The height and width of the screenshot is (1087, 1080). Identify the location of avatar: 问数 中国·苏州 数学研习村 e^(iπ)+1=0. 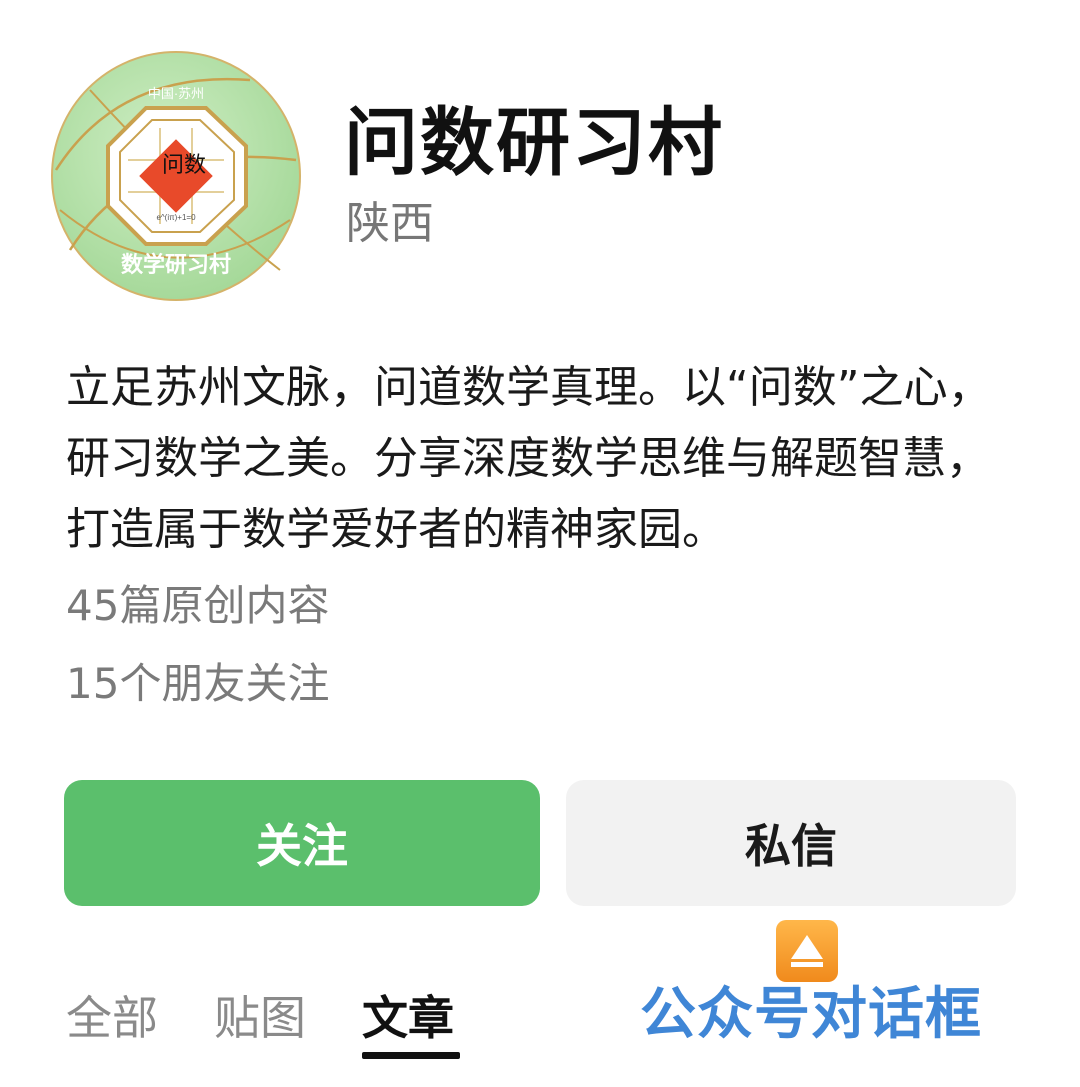
(176, 176).